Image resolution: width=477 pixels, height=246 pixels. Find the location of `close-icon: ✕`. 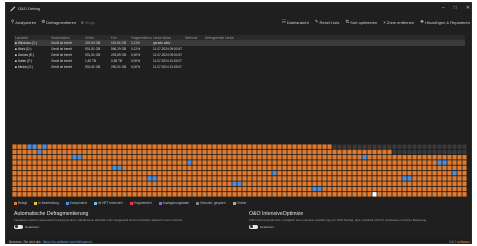

close-icon: ✕ is located at coordinates (468, 8).